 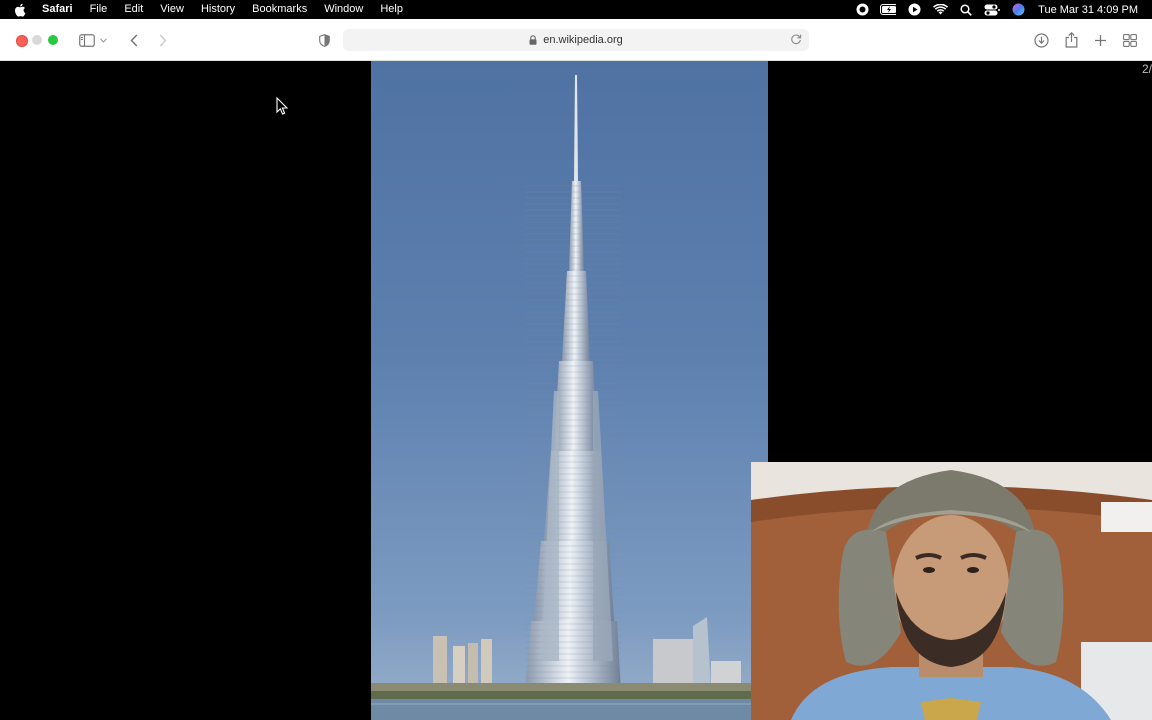 I want to click on sidebar-toggle-icon, so click(x=87, y=40).